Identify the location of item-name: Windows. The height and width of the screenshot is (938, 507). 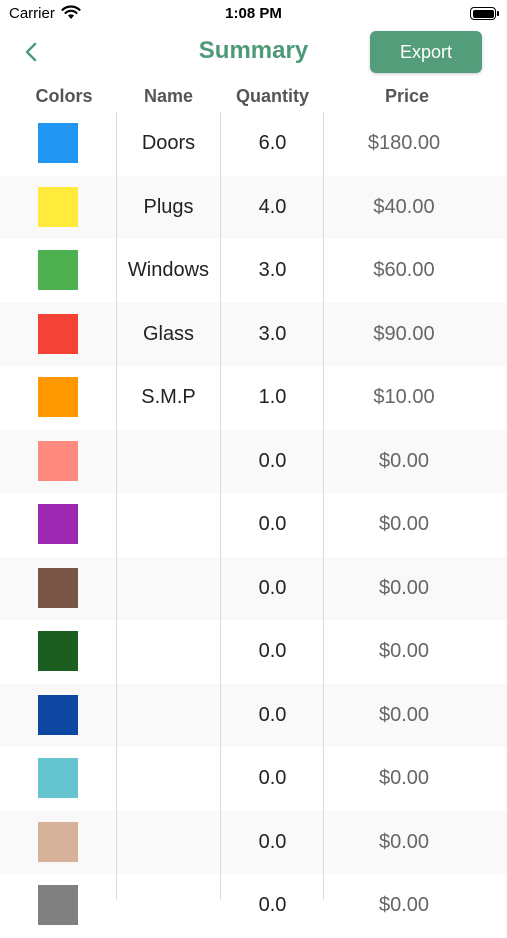
(168, 270).